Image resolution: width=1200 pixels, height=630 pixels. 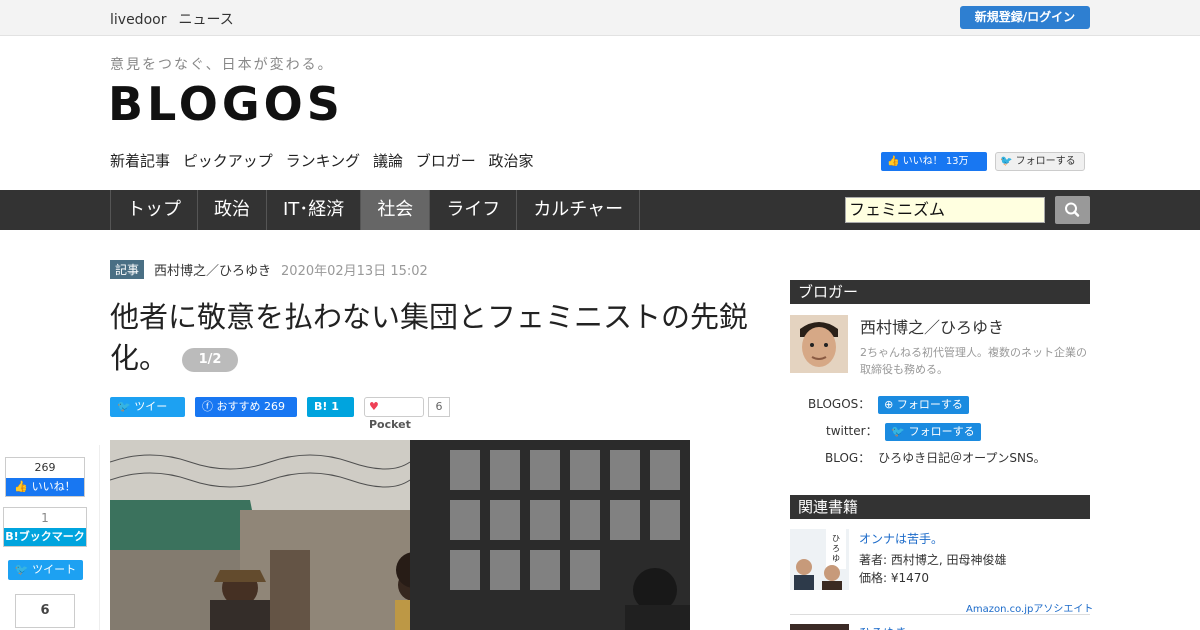 I want to click on facebook-recommend-button: ⓕ おすすめ 269, so click(x=246, y=407).